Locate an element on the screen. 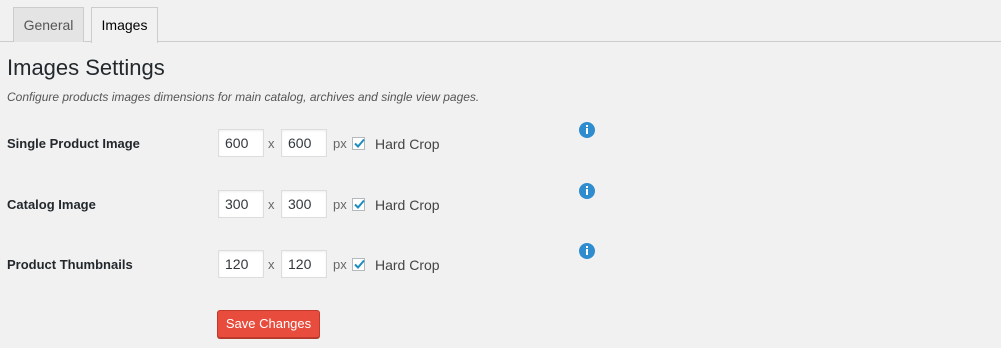 This screenshot has height=348, width=1001. row-label: Catalog Image is located at coordinates (51, 204).